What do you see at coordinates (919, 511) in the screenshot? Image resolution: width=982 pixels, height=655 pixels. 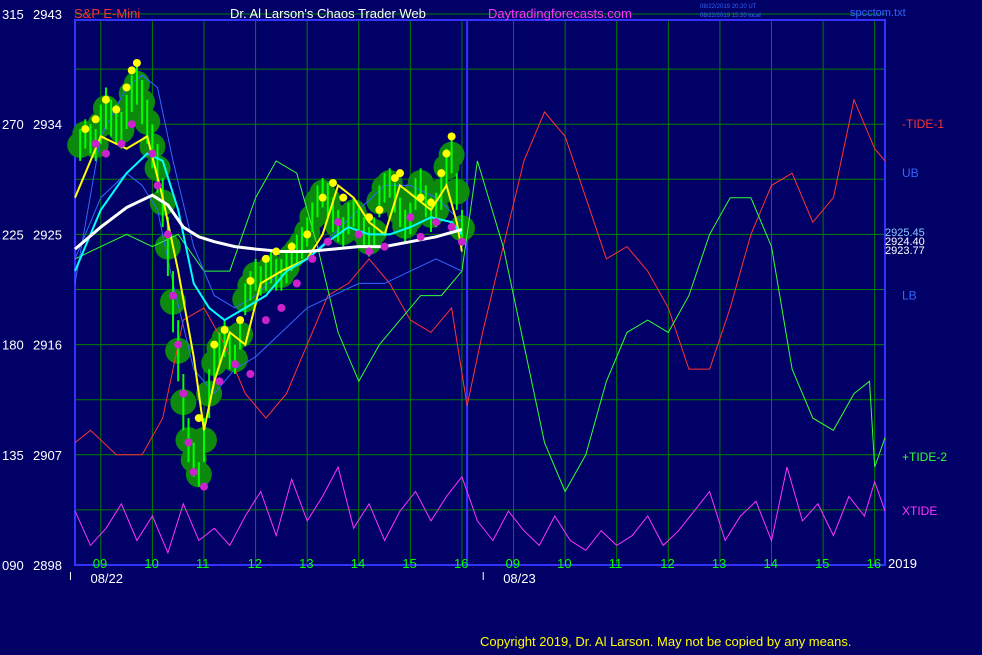 I see `series-legend: XTIDE` at bounding box center [919, 511].